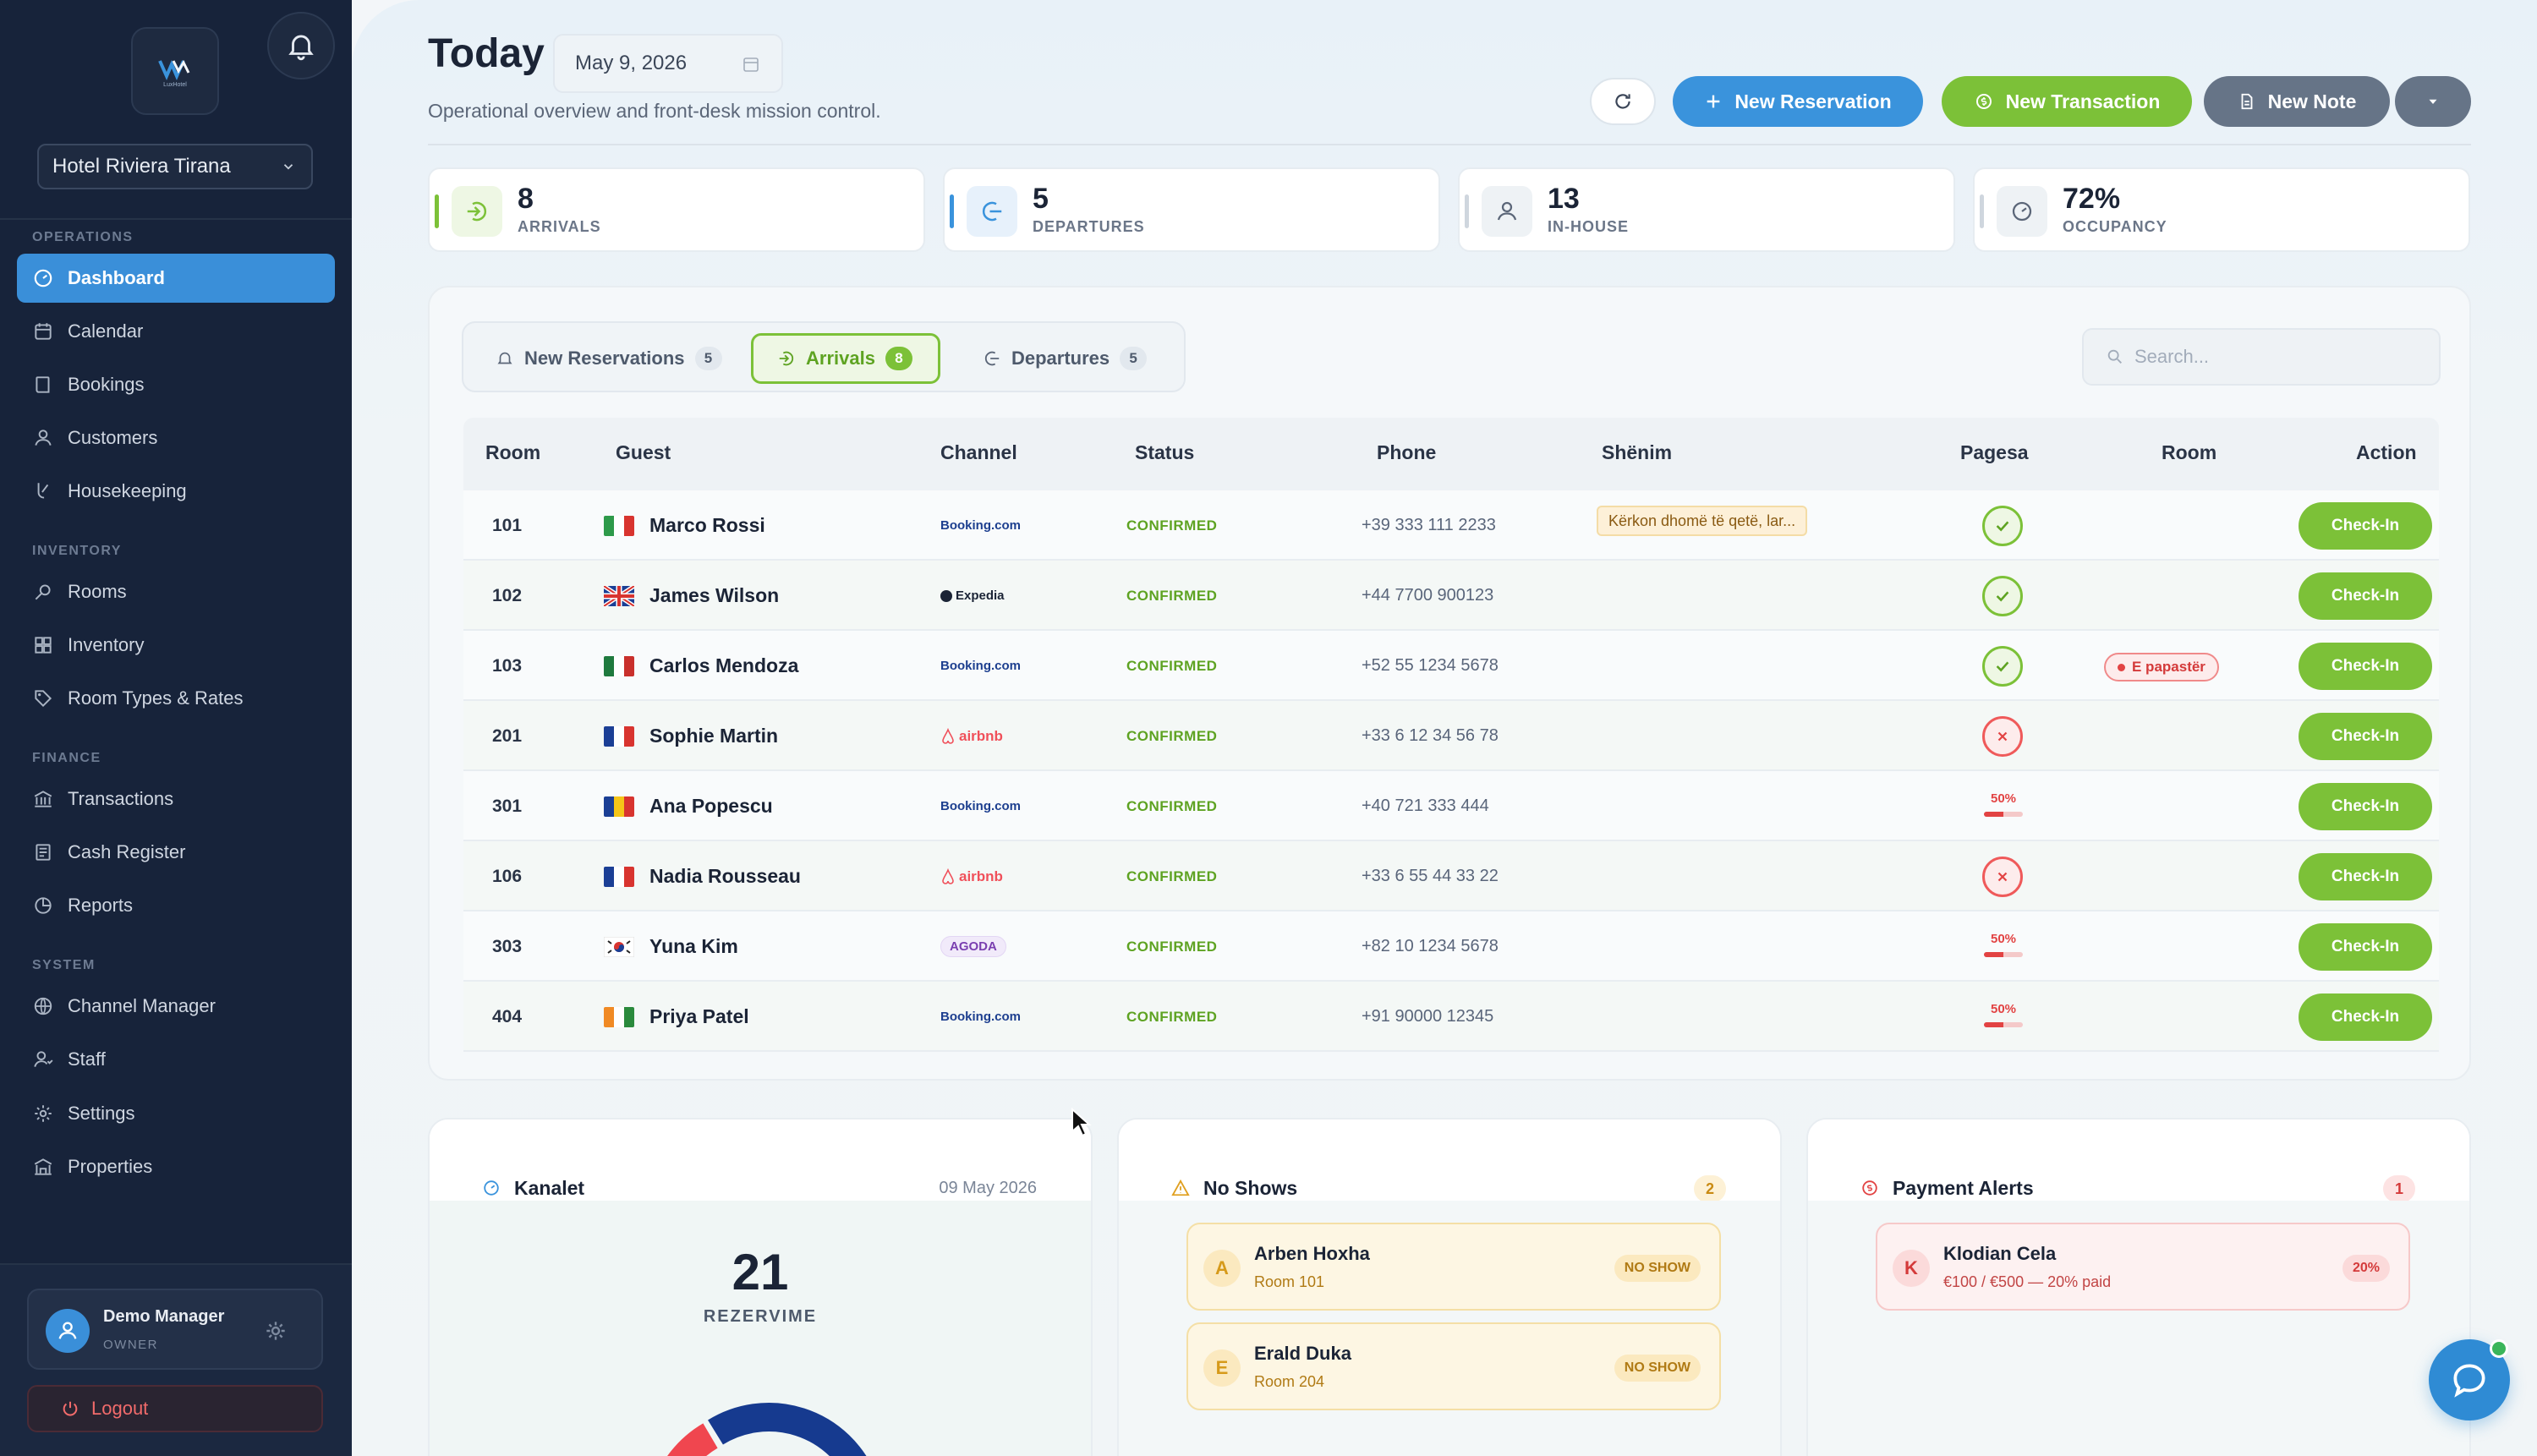 Image resolution: width=2537 pixels, height=1456 pixels. I want to click on no-show-item: E Erald Duka Room 204 NO SHOW, so click(1453, 1366).